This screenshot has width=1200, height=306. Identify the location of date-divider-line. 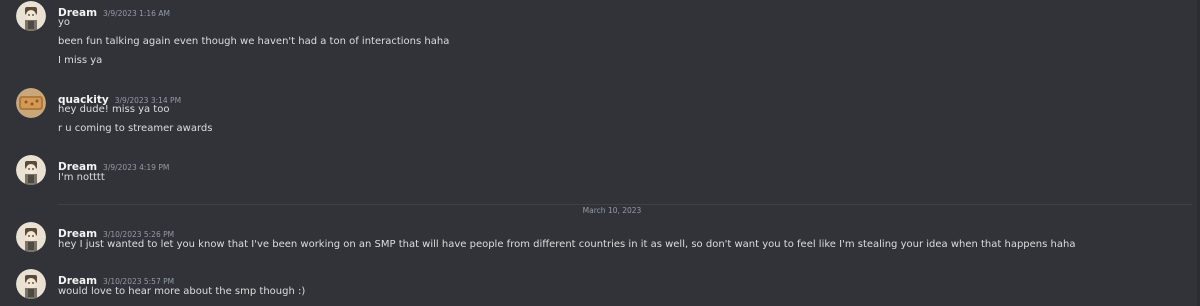
(625, 204).